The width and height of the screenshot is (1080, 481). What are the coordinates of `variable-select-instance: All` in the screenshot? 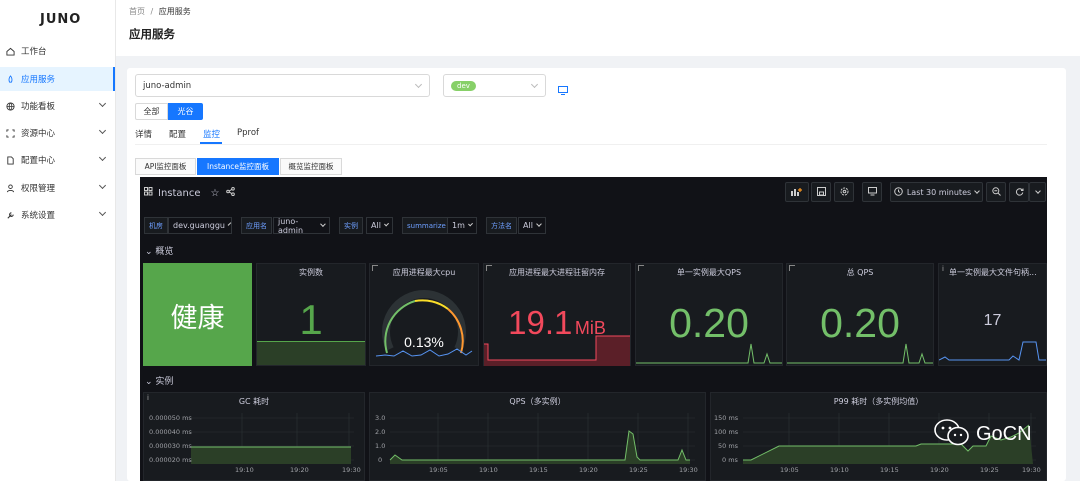 It's located at (379, 225).